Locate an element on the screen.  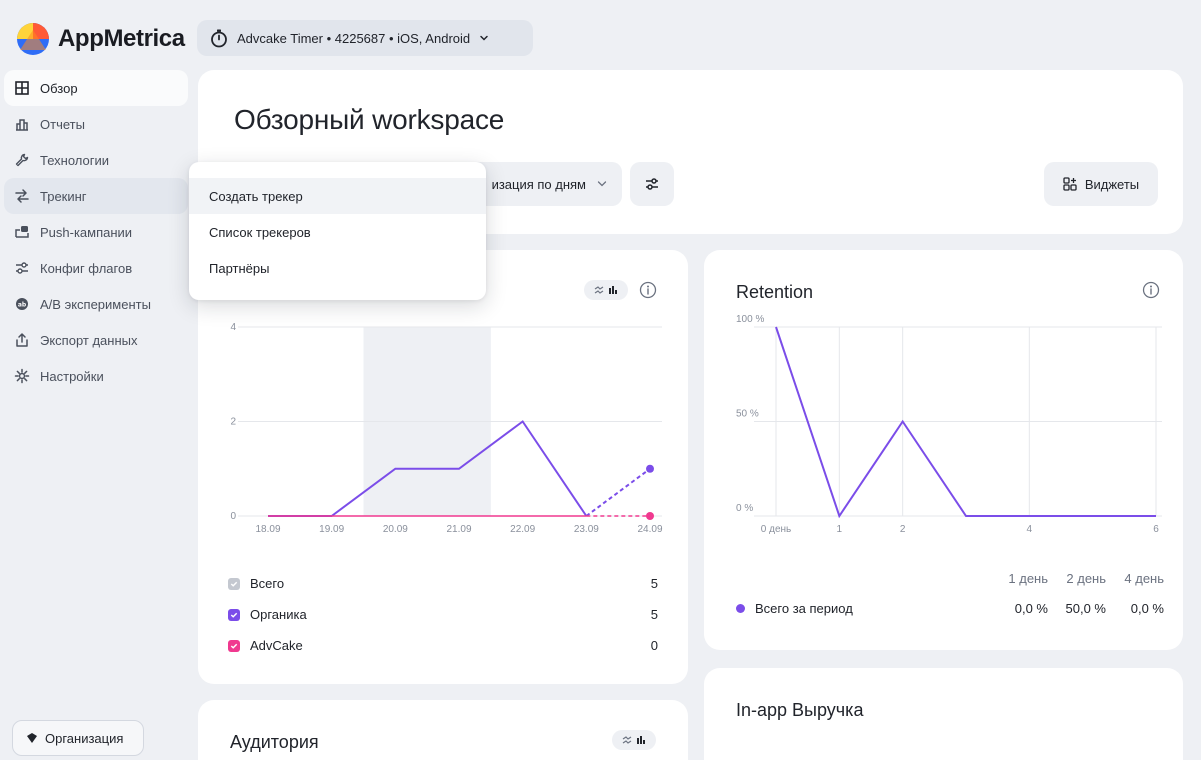
x-tick-label: 24.09 is located at coordinates (649, 529).